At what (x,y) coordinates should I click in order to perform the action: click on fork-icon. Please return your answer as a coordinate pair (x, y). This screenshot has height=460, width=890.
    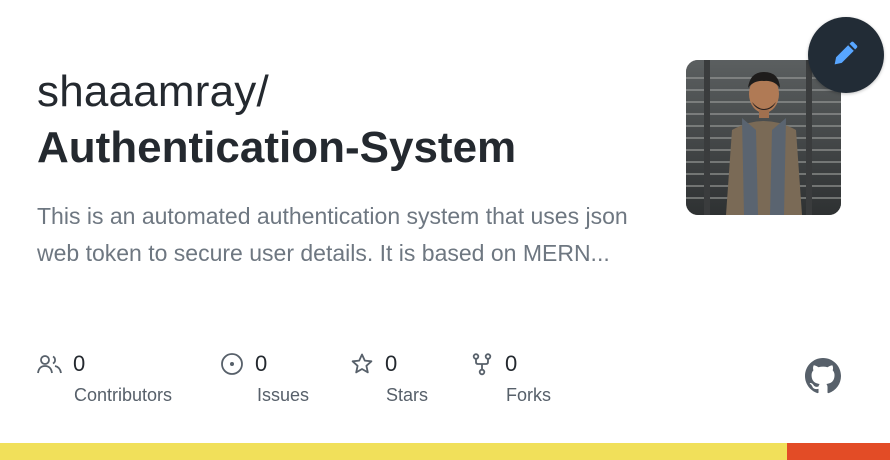
    Looking at the image, I should click on (482, 364).